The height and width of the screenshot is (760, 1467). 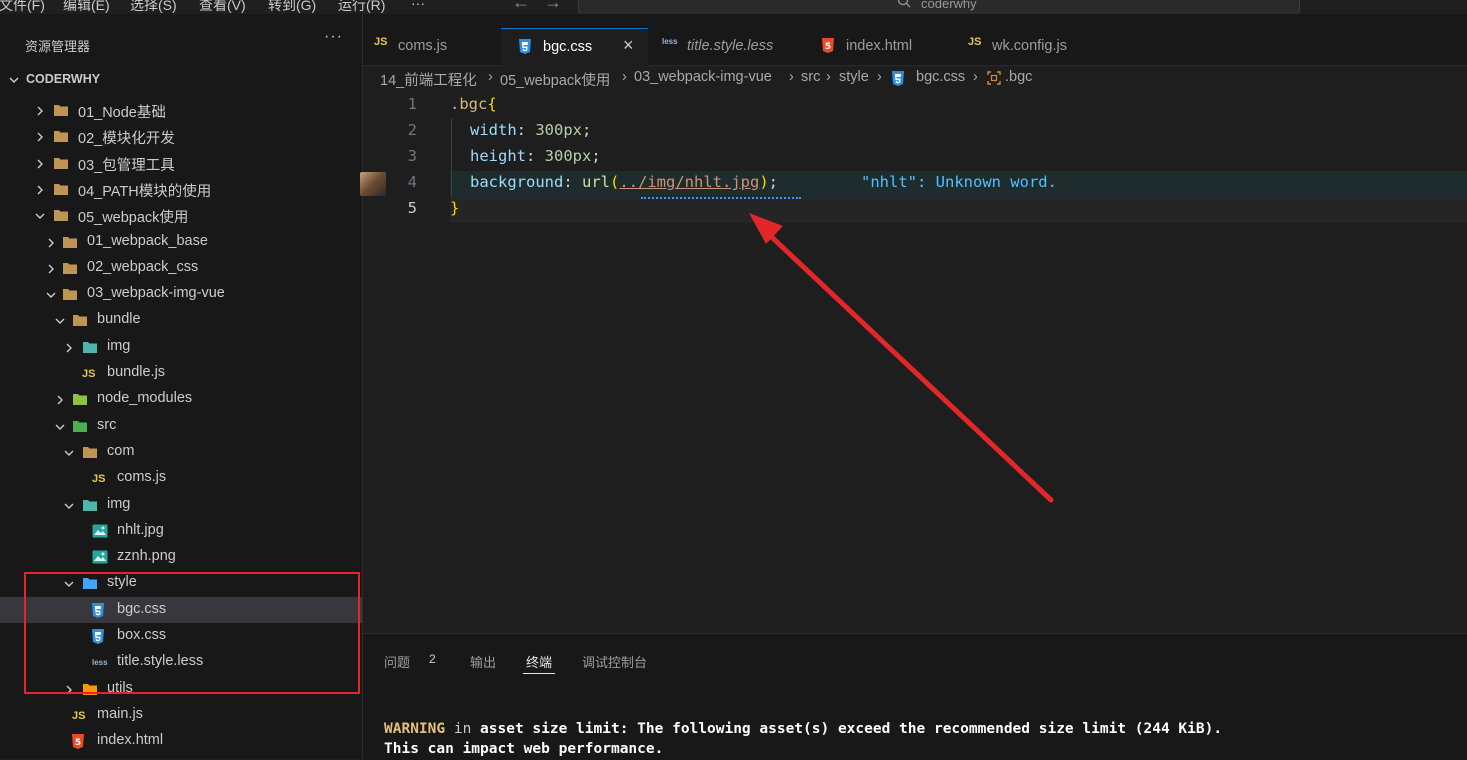 I want to click on tree-item: com, so click(x=181, y=452).